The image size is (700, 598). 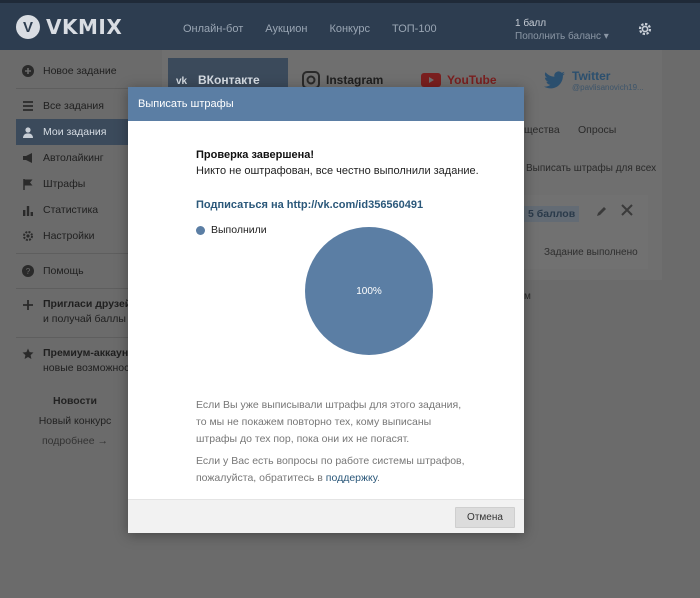 What do you see at coordinates (552, 214) in the screenshot?
I see `bg-points-badge: 5 баллов` at bounding box center [552, 214].